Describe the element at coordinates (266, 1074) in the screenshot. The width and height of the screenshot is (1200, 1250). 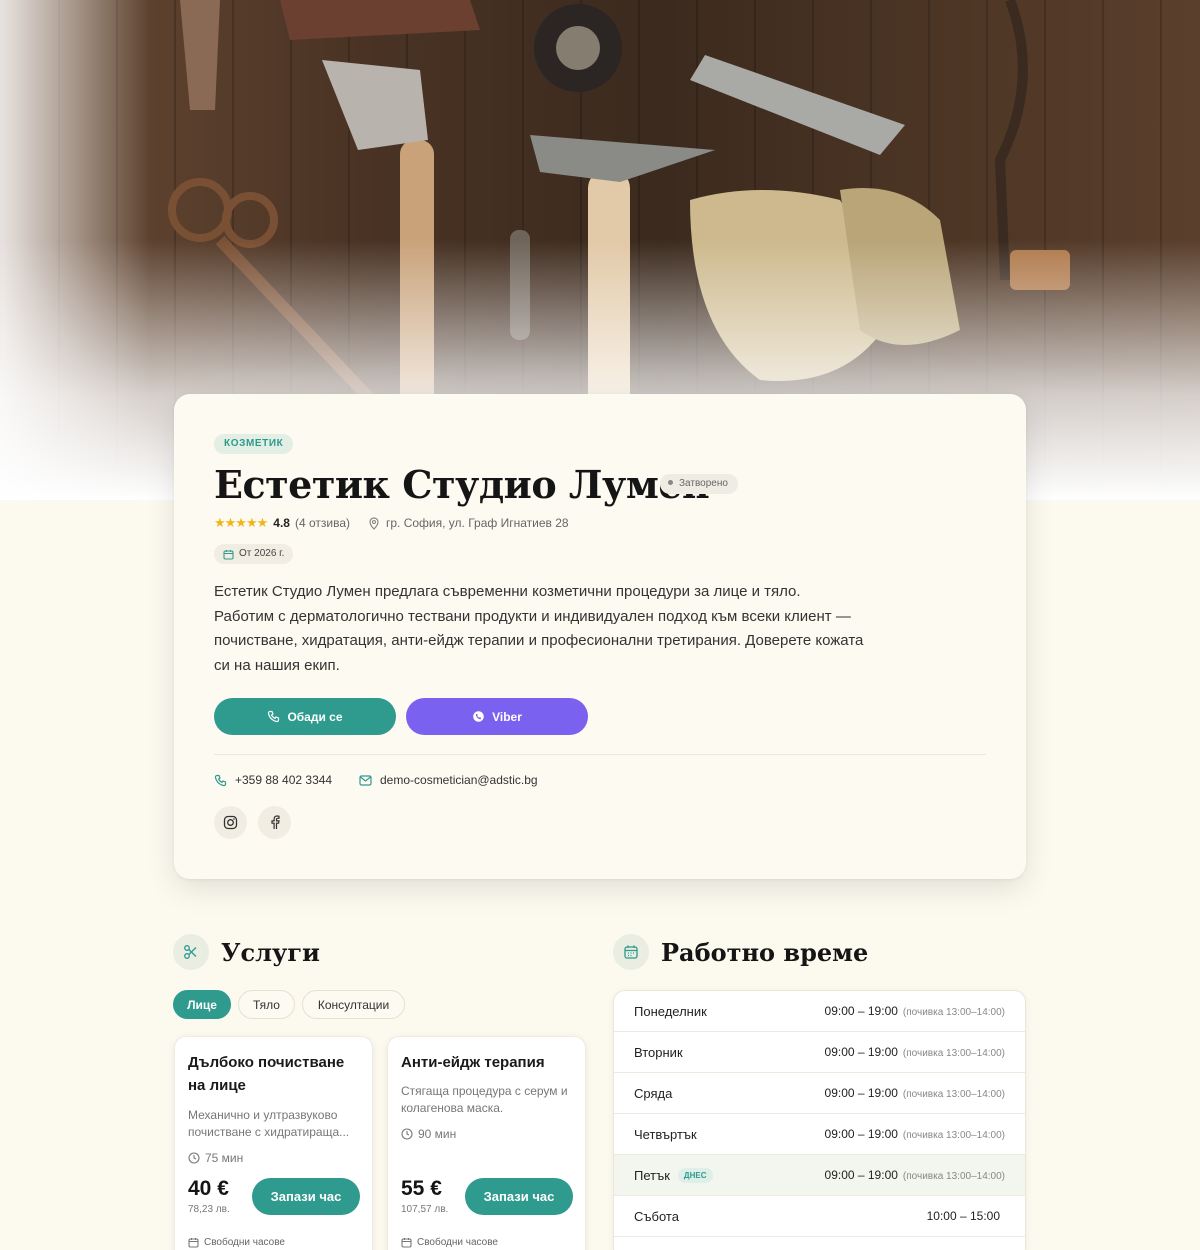
I see `service-name: Дълбоко почистване на лице` at that location.